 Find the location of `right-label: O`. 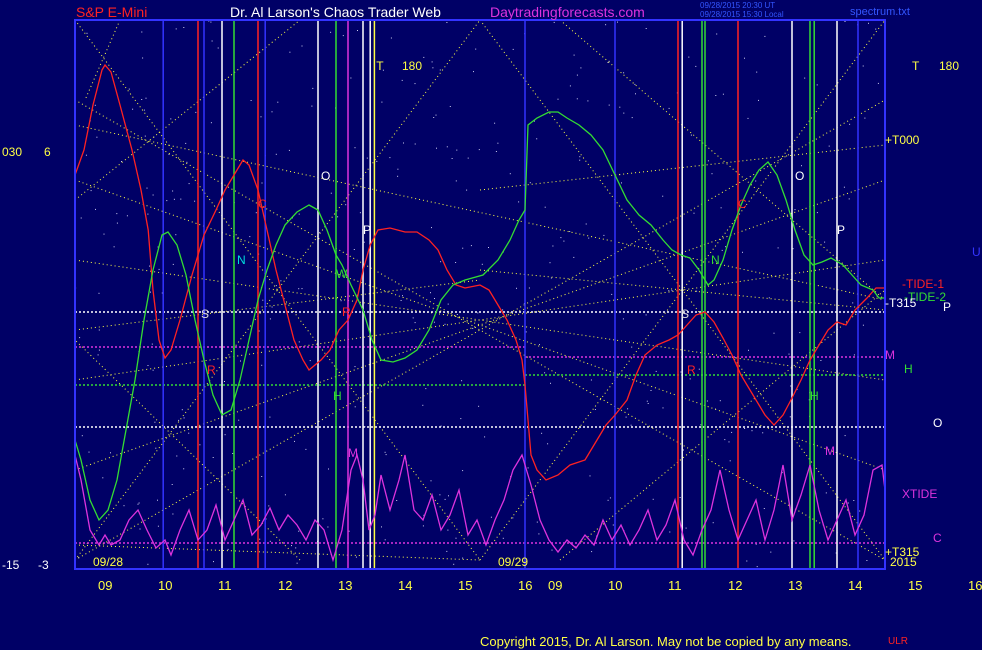

right-label: O is located at coordinates (937, 423).